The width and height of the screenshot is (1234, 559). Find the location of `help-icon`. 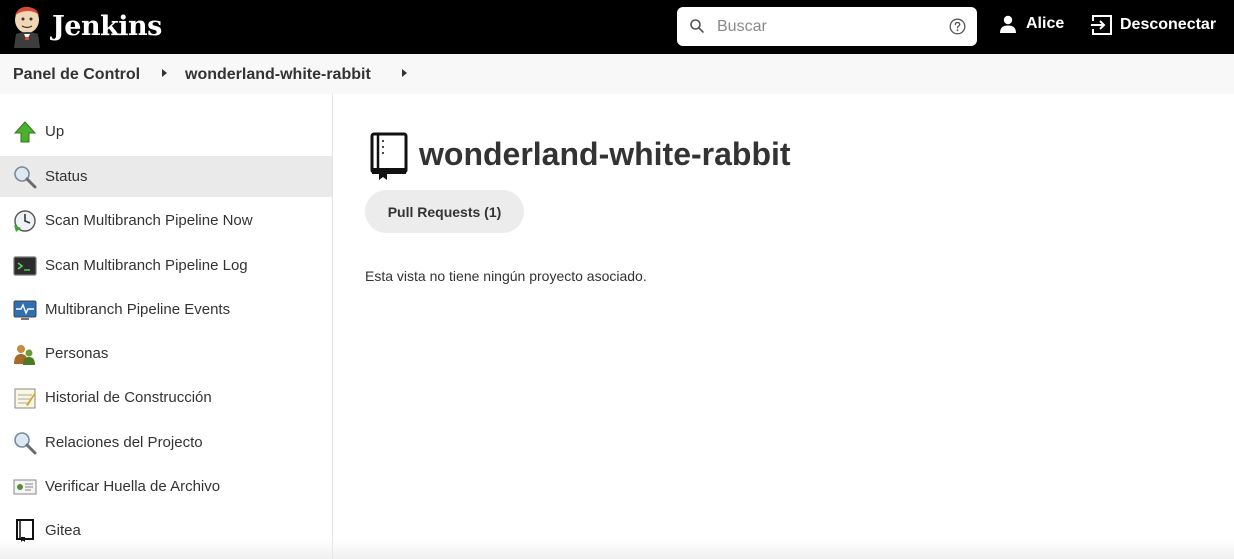

help-icon is located at coordinates (957, 26).